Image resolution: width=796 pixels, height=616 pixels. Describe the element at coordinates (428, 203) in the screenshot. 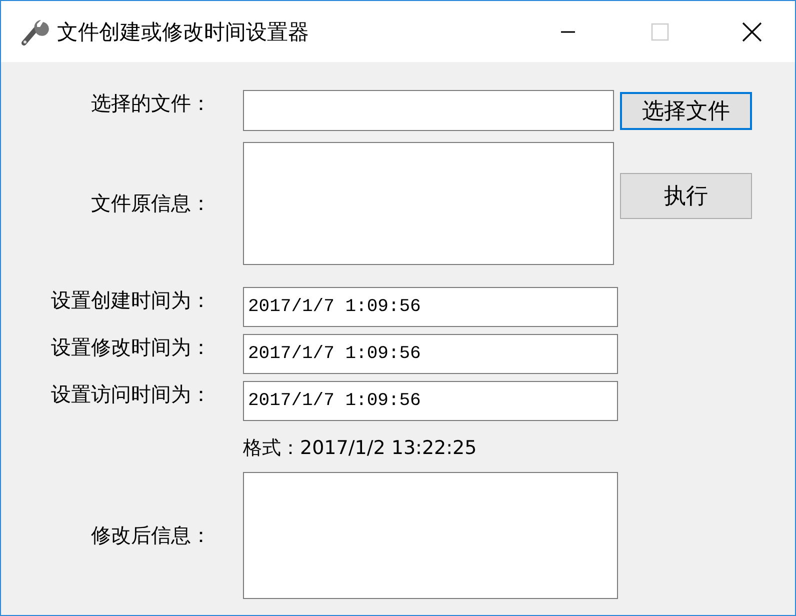

I see `info-text-area` at that location.